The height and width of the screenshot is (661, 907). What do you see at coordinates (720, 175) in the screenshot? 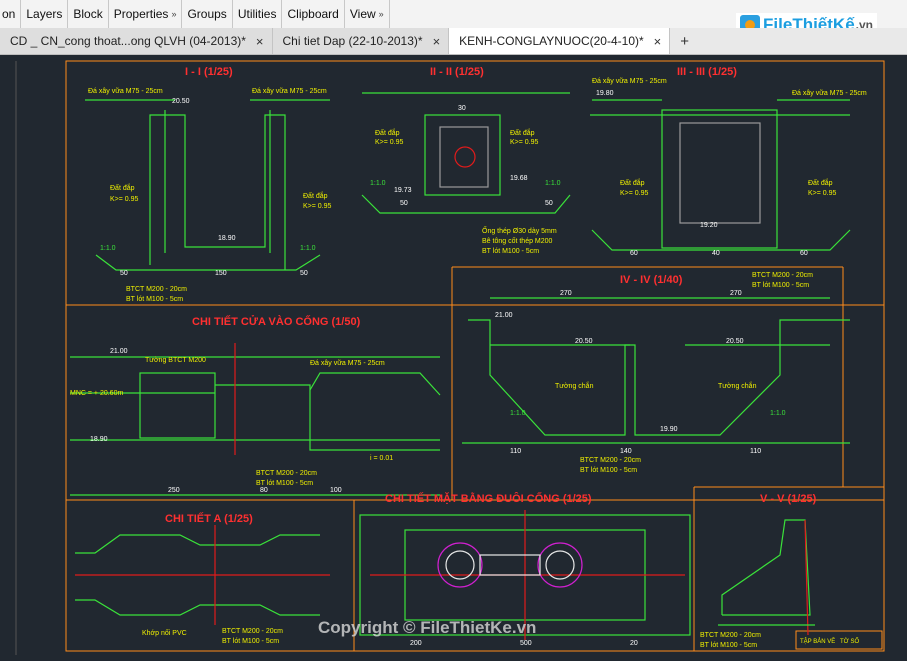
I see `section-3-lines` at bounding box center [720, 175].